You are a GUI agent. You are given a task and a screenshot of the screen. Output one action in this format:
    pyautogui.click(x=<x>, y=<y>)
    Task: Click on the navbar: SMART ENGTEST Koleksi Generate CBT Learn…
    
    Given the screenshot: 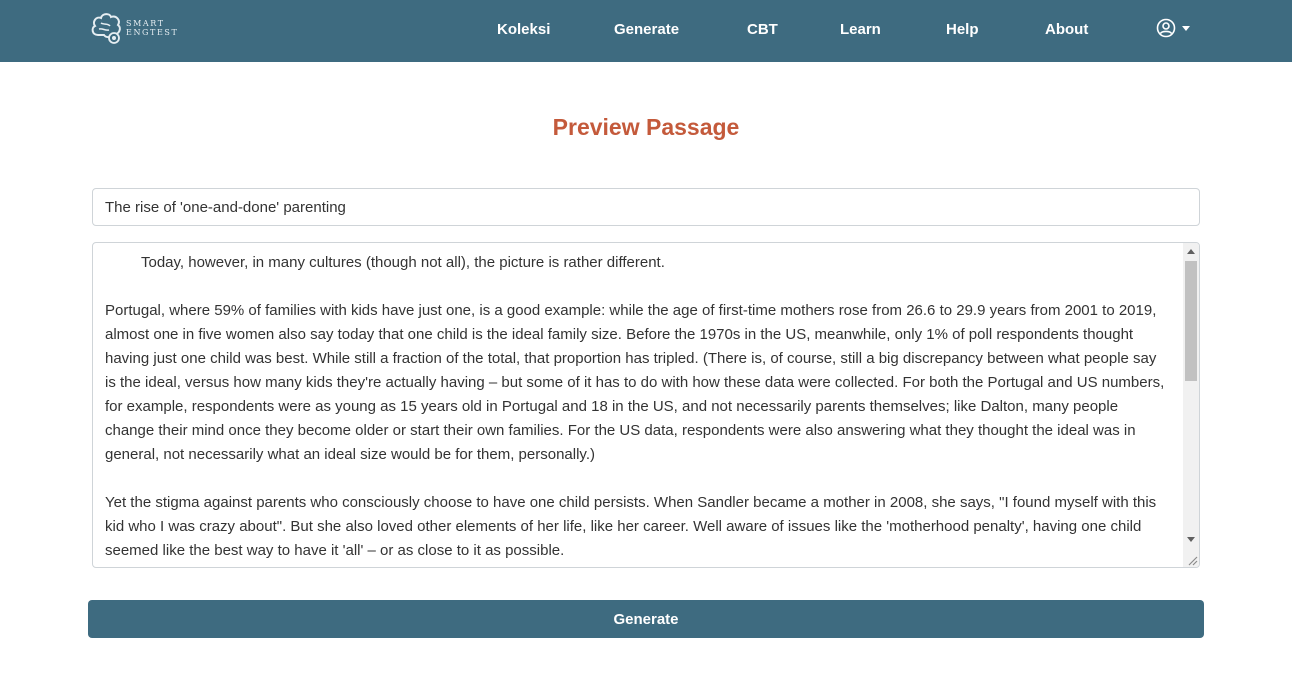 What is the action you would take?
    pyautogui.click(x=646, y=31)
    